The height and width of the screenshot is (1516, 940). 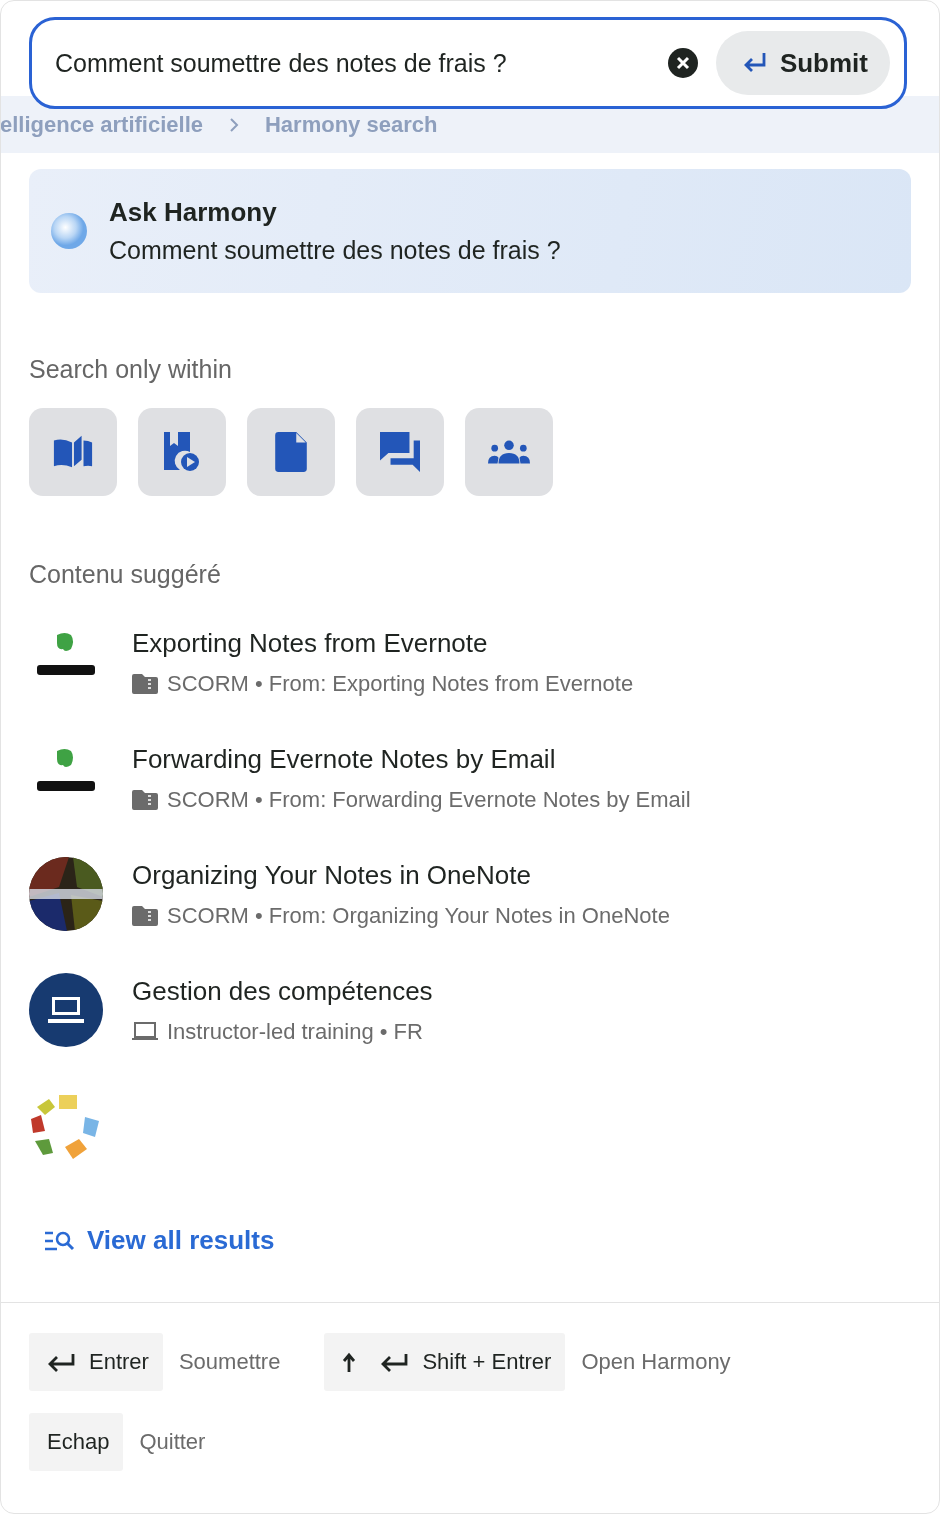 I want to click on submit-button: Submit, so click(x=802, y=63).